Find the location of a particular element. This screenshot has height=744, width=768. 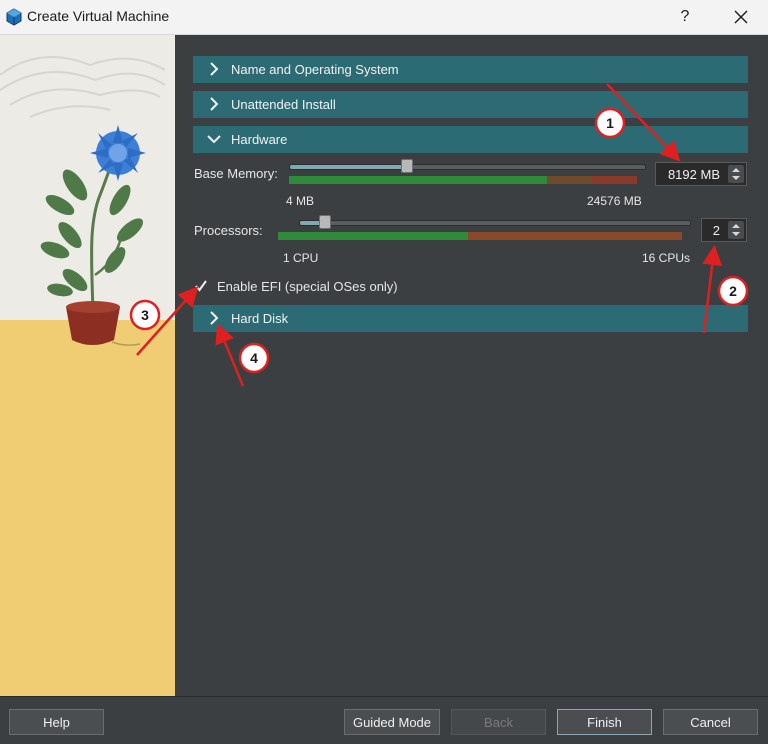

base-memory-slider-fill is located at coordinates (349, 167).